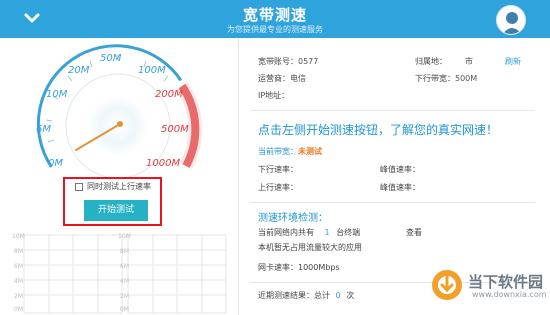  I want to click on history-count: 0, so click(338, 295).